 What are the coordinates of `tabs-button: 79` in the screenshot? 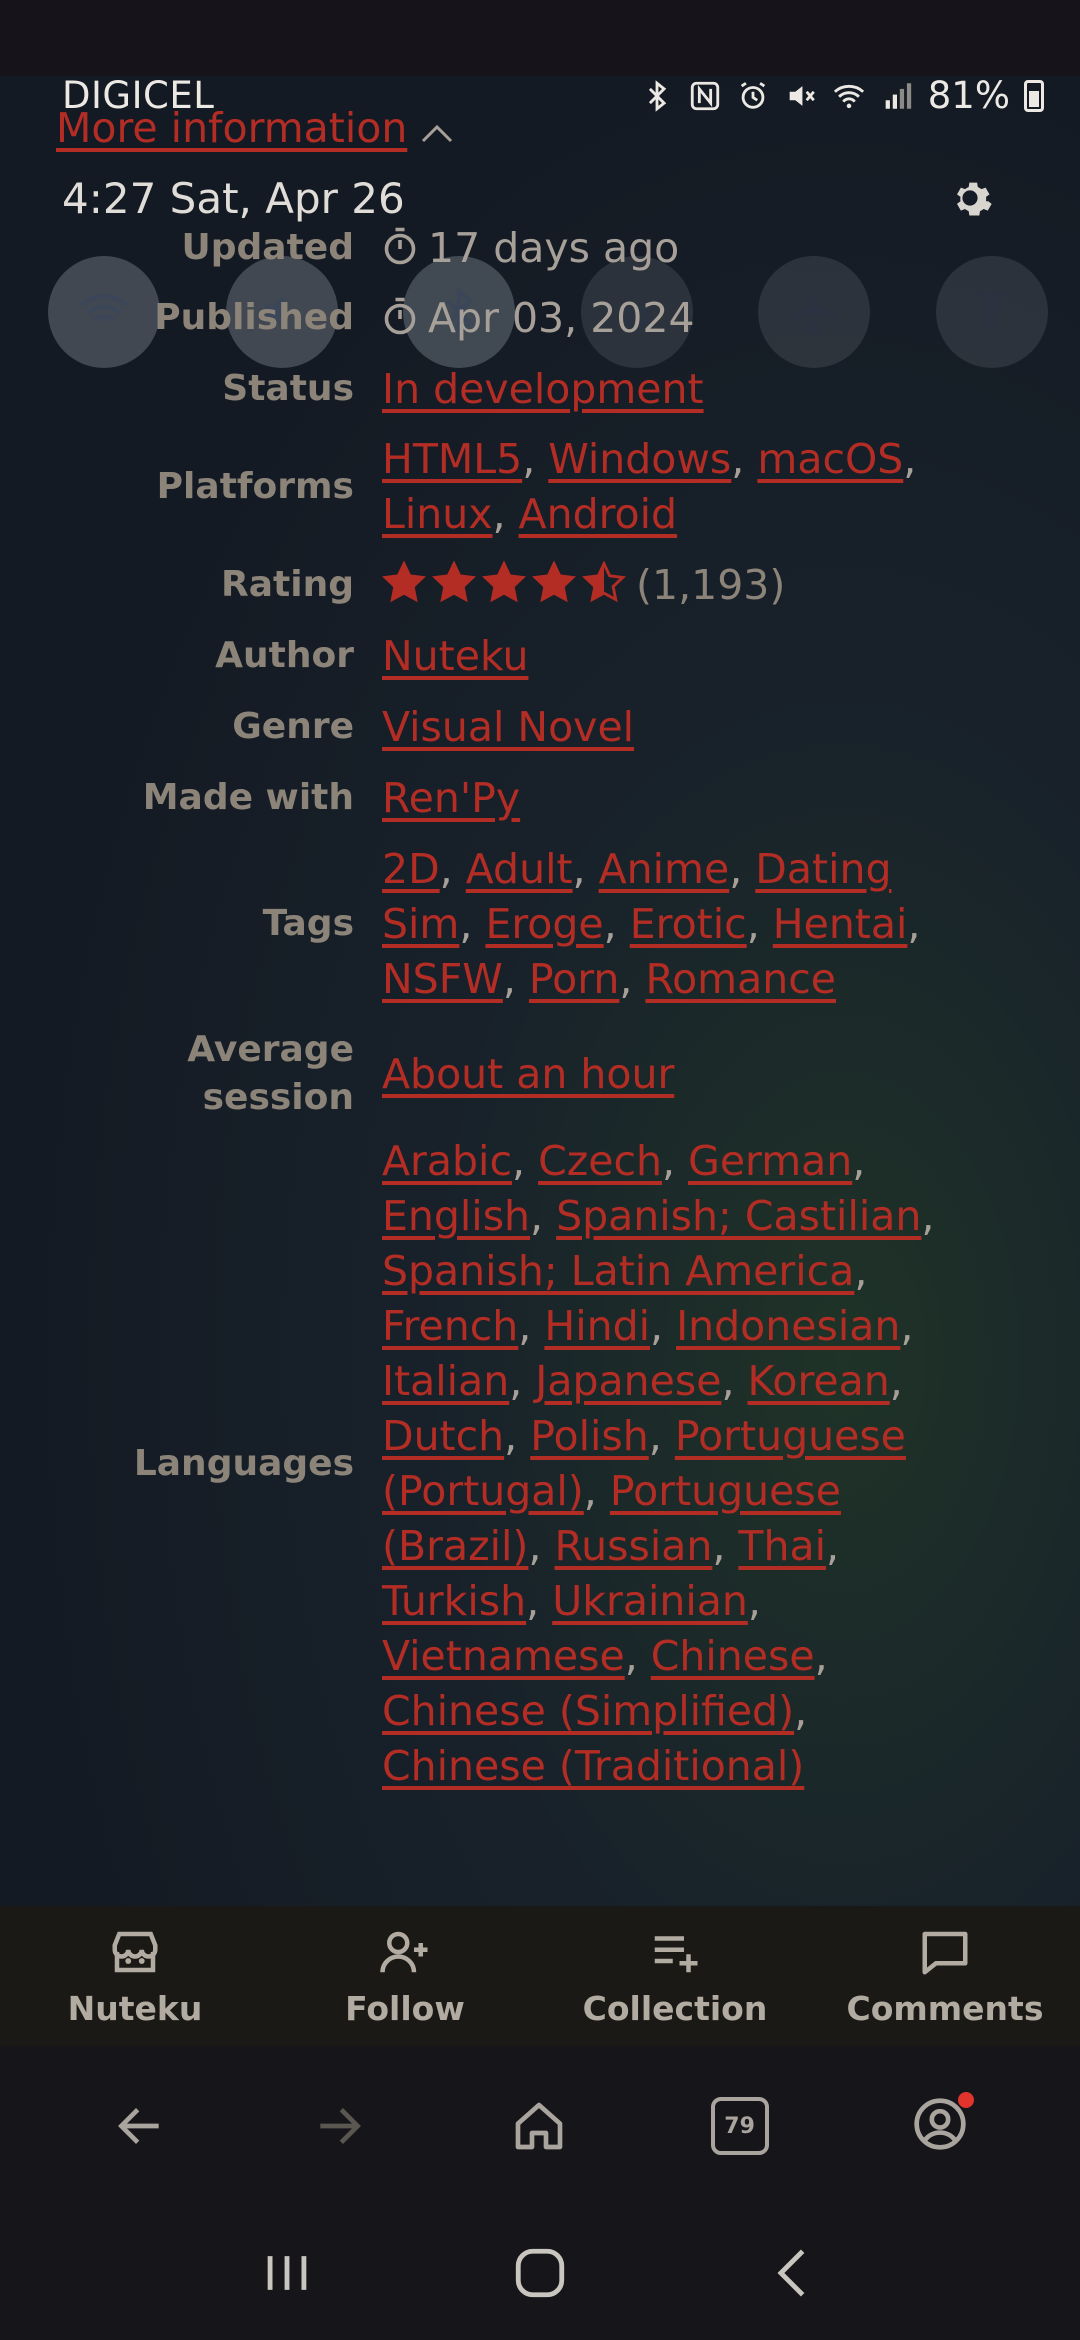 It's located at (739, 2126).